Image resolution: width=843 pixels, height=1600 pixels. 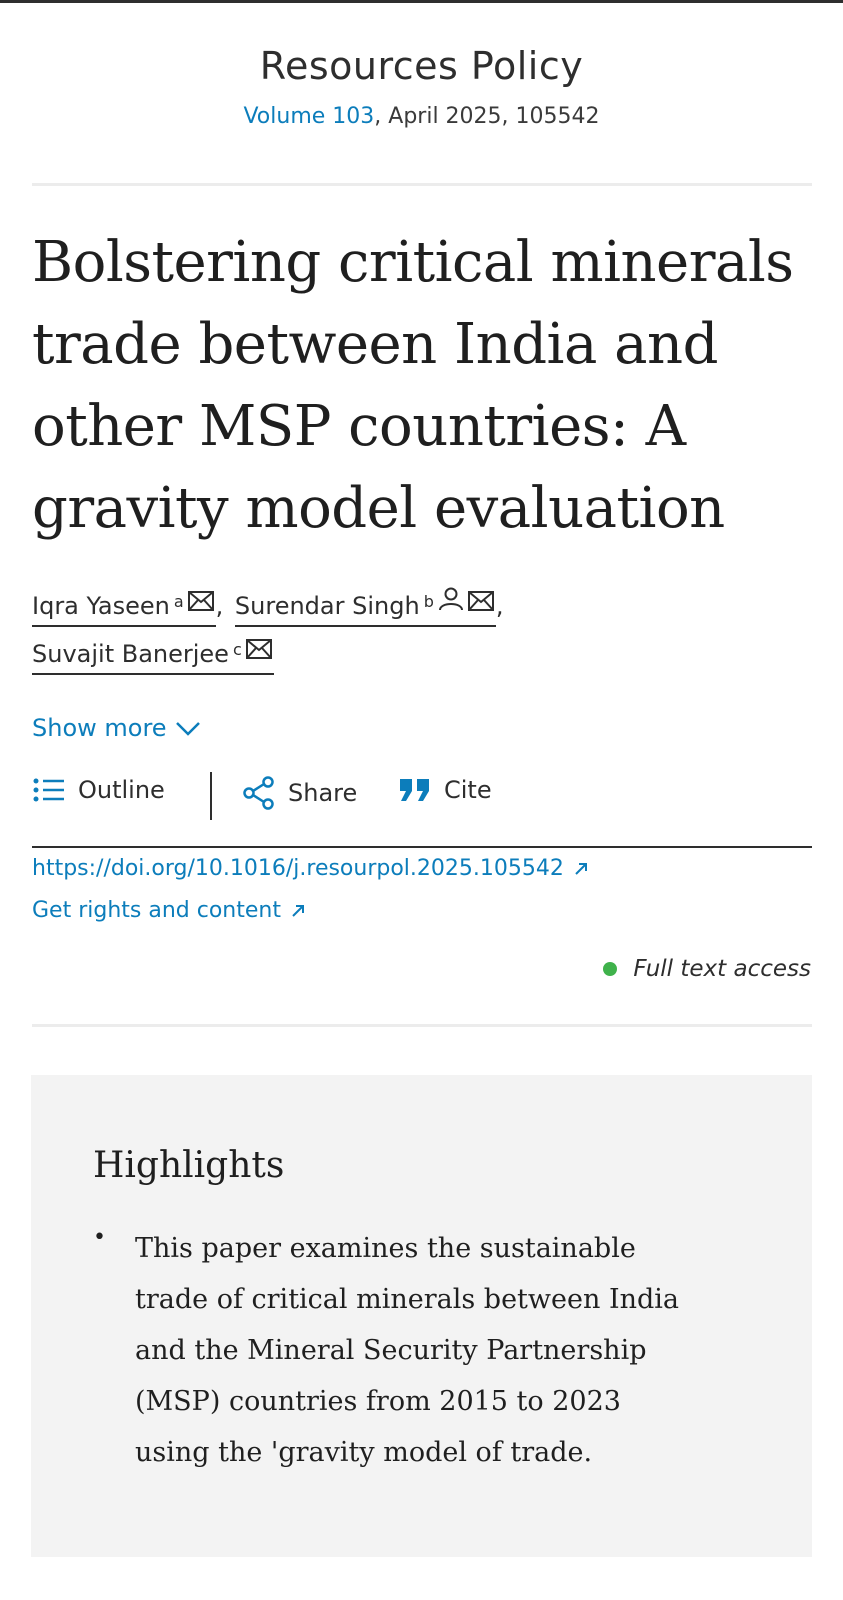 What do you see at coordinates (211, 796) in the screenshot?
I see `toolbar-separator` at bounding box center [211, 796].